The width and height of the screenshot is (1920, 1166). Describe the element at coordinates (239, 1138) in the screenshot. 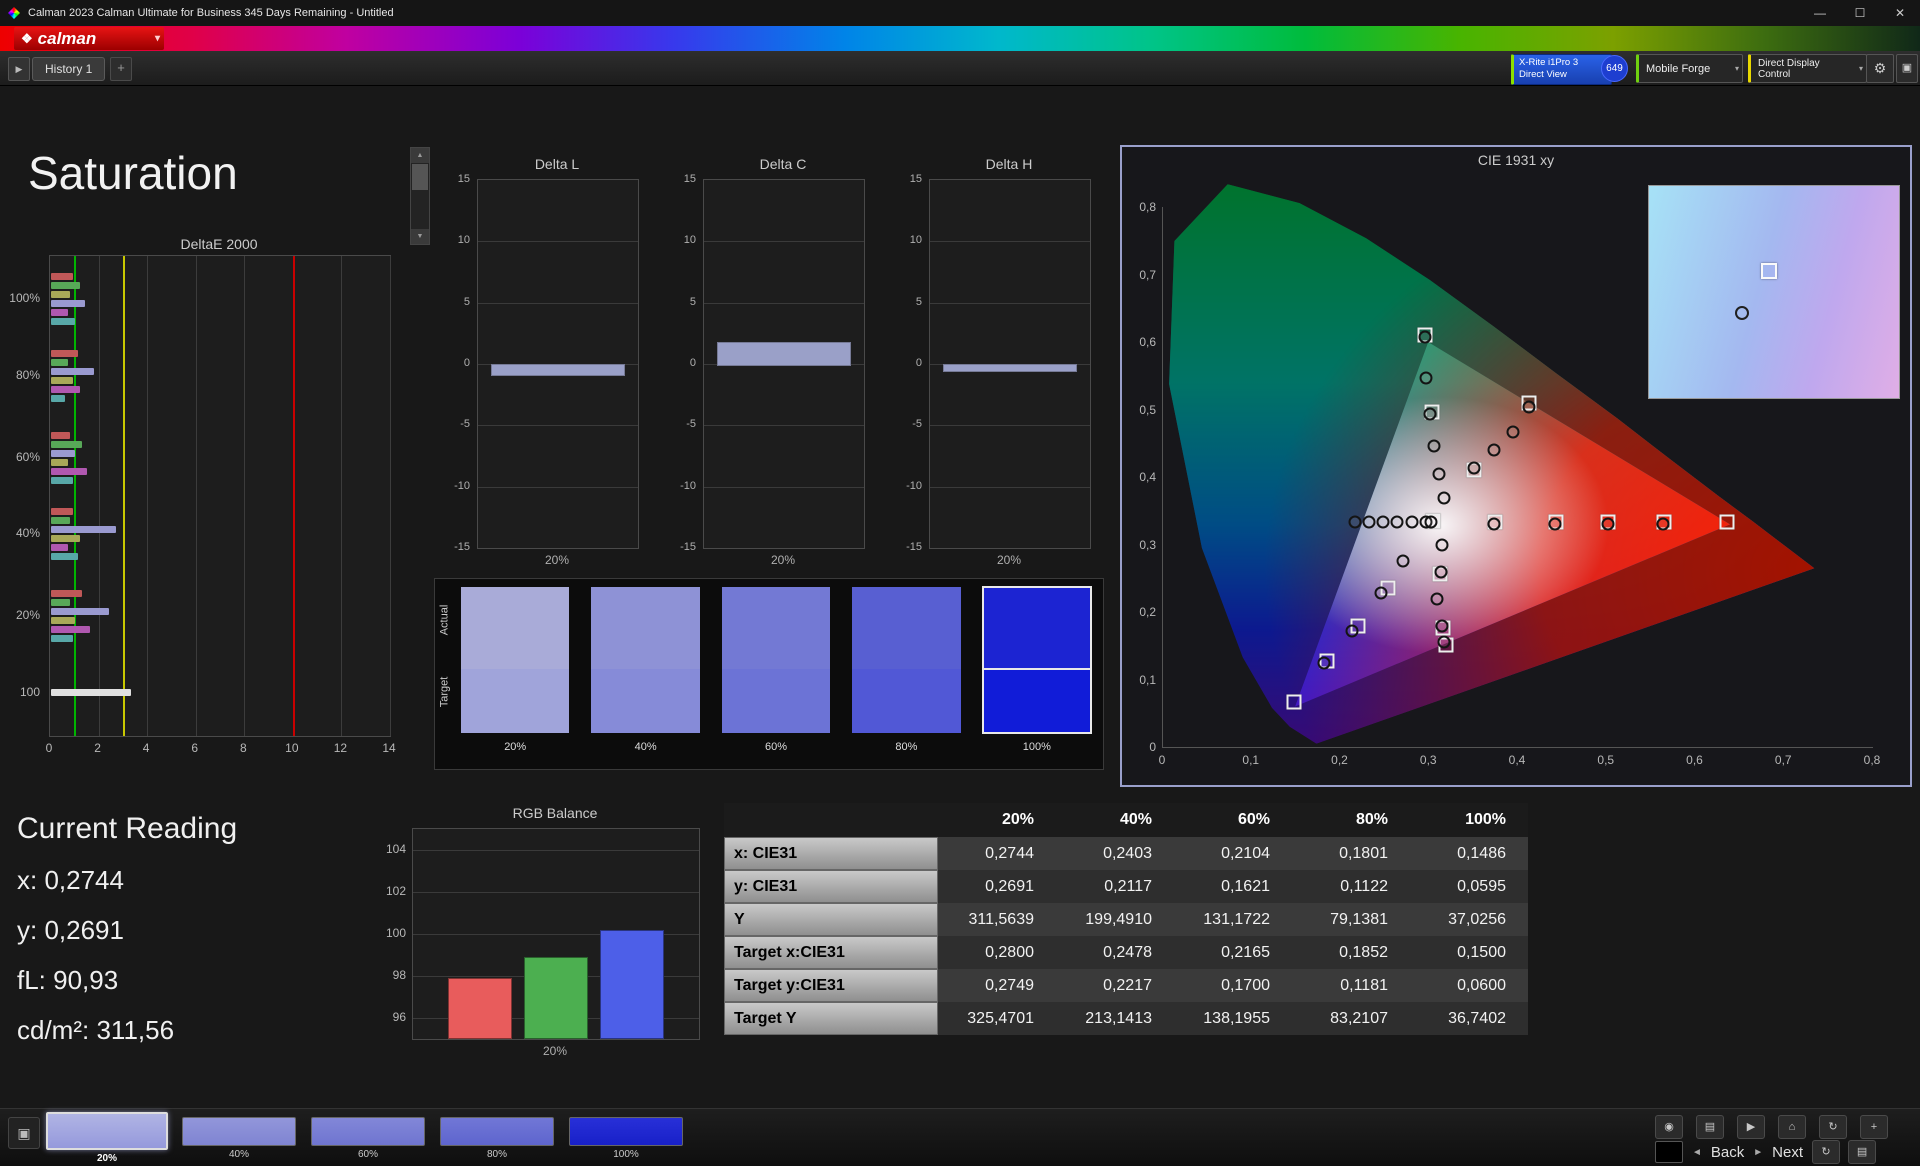

I see `level-button-40%: 40%` at that location.